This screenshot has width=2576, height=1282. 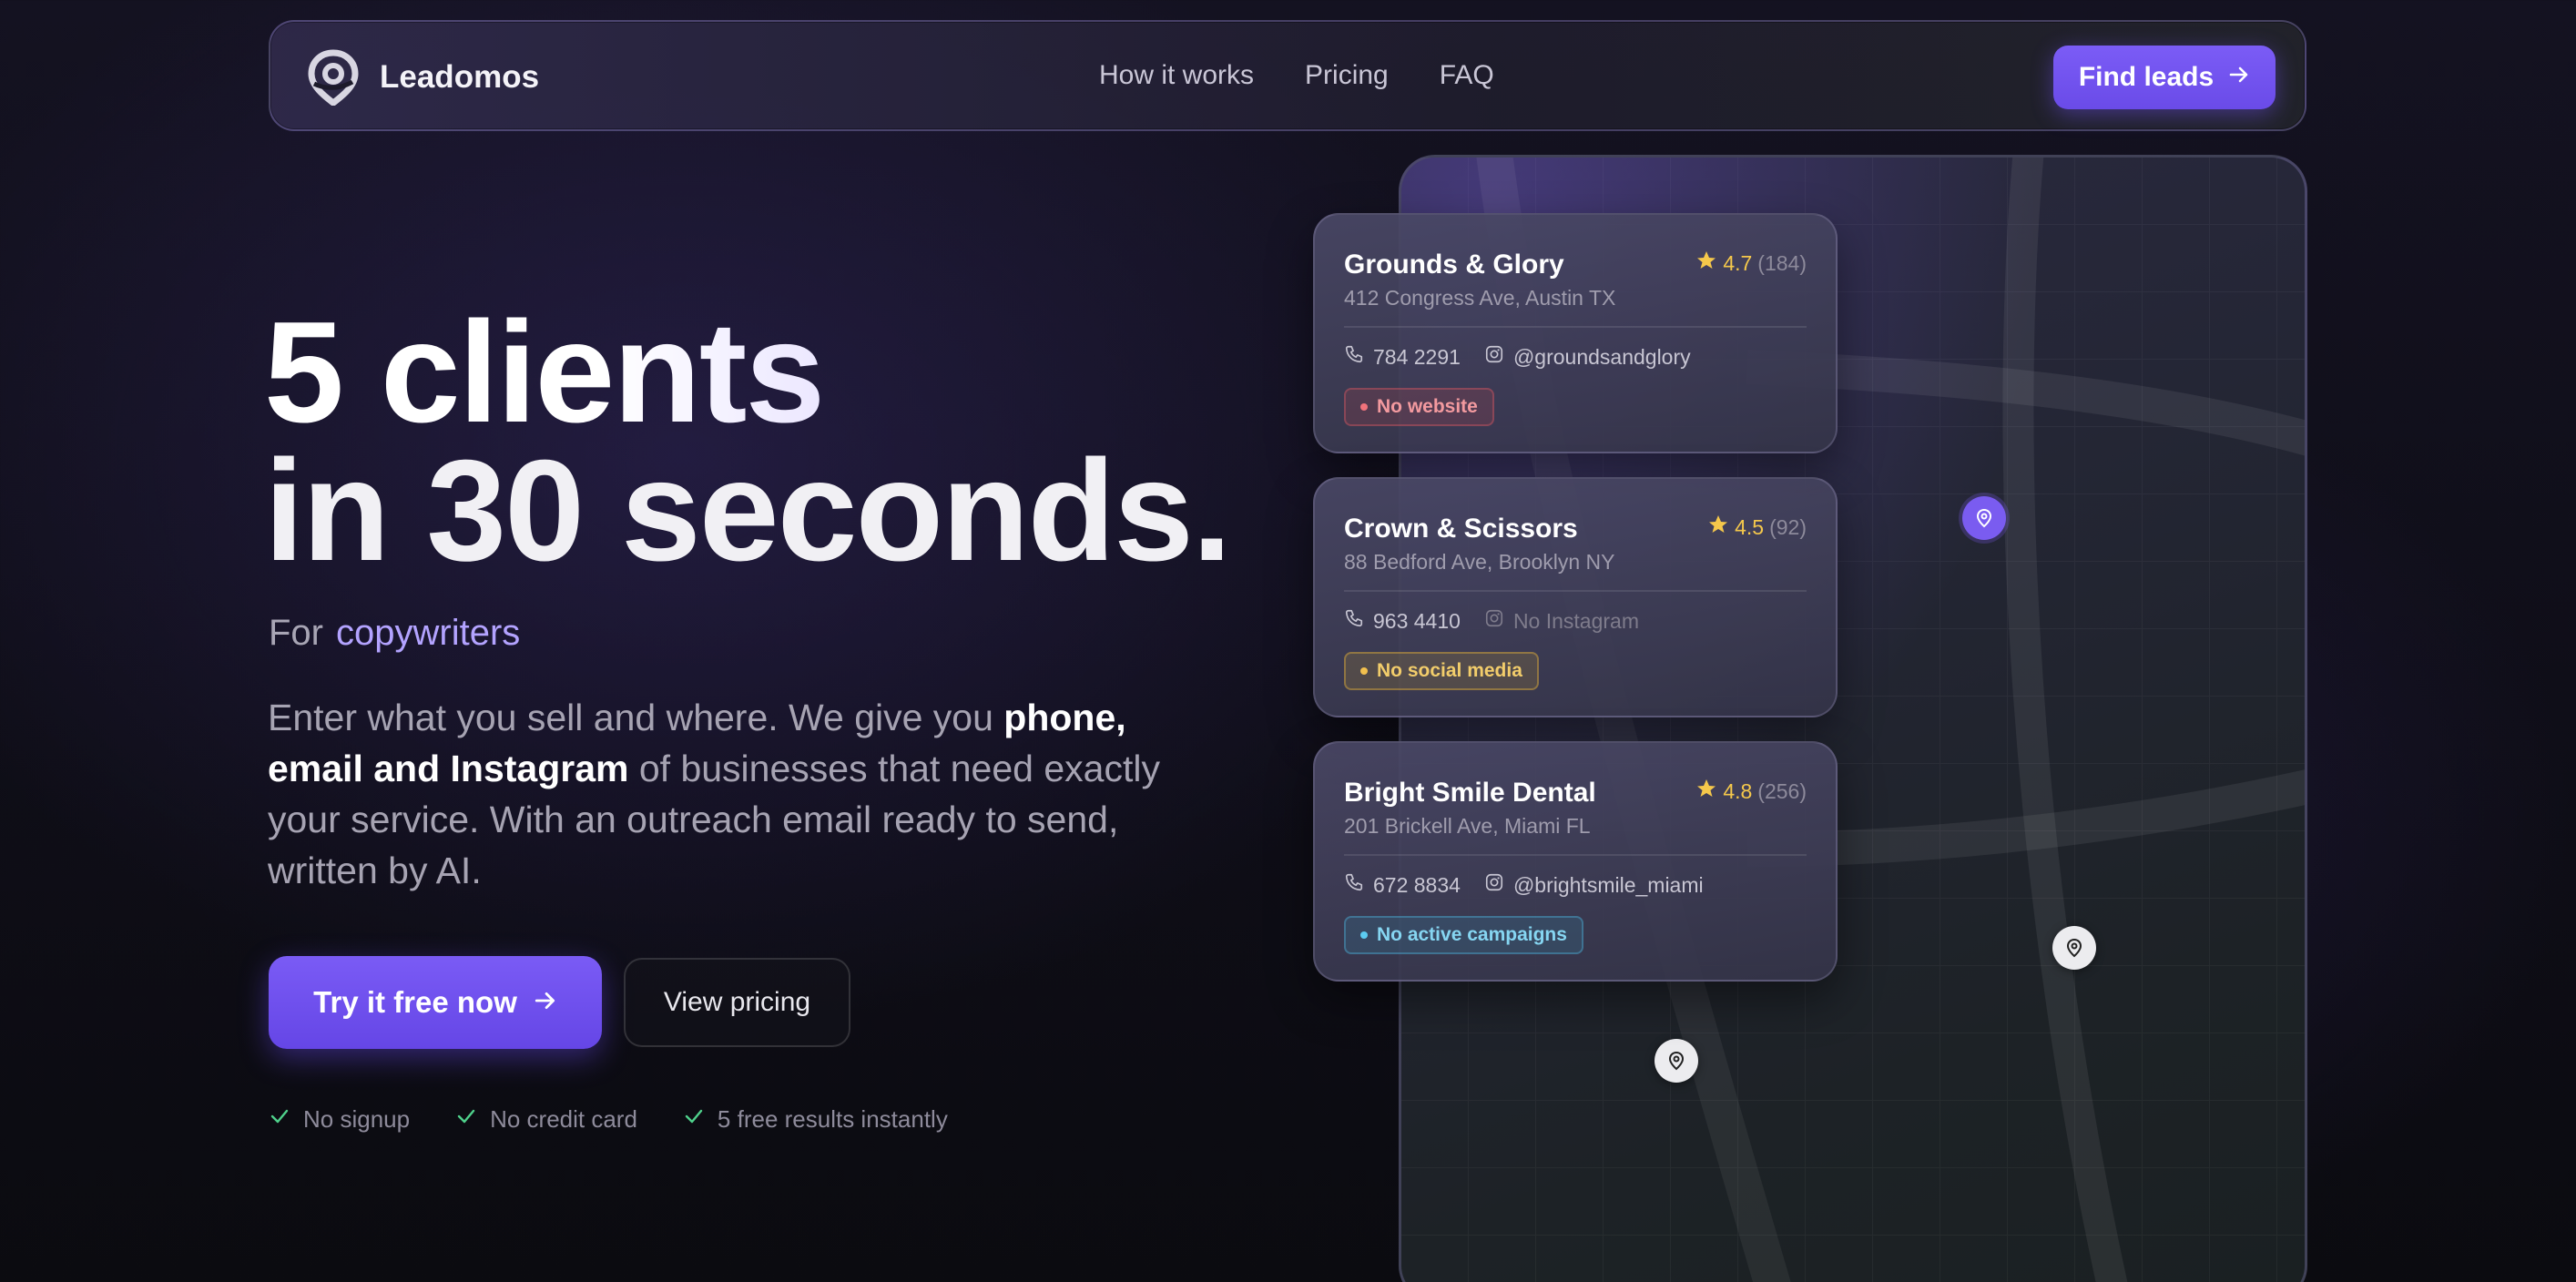 I want to click on audience-value: copywriters, so click(x=428, y=633).